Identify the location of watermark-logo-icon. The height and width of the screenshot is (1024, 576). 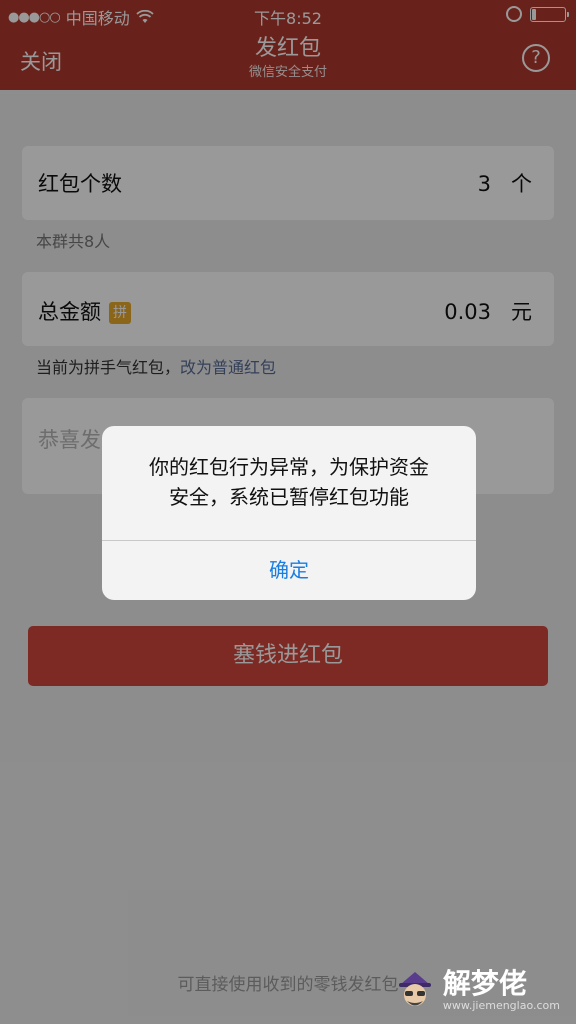
(414, 989).